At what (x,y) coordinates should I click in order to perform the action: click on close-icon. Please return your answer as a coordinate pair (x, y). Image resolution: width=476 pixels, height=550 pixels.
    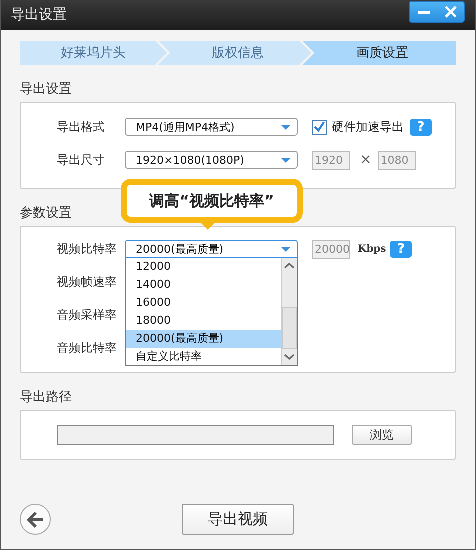
    Looking at the image, I should click on (451, 12).